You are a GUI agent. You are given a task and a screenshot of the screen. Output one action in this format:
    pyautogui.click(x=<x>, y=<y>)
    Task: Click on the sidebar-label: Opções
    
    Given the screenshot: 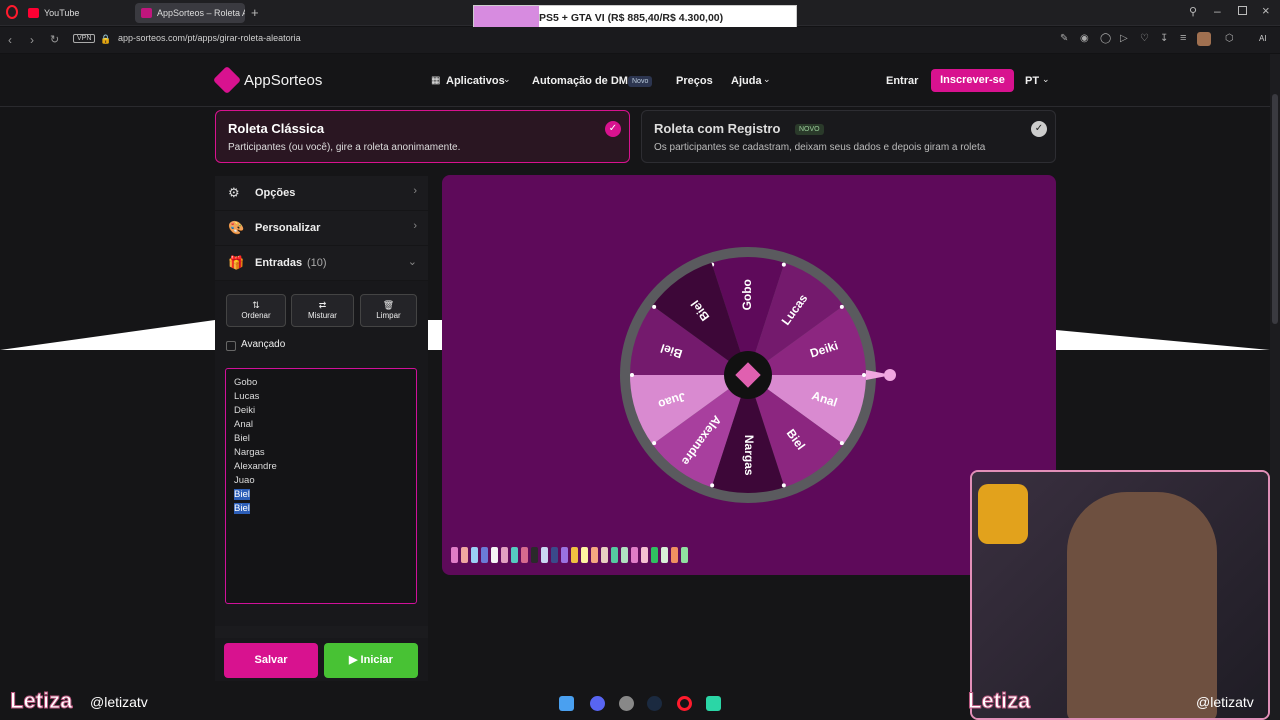 What is the action you would take?
    pyautogui.click(x=275, y=193)
    